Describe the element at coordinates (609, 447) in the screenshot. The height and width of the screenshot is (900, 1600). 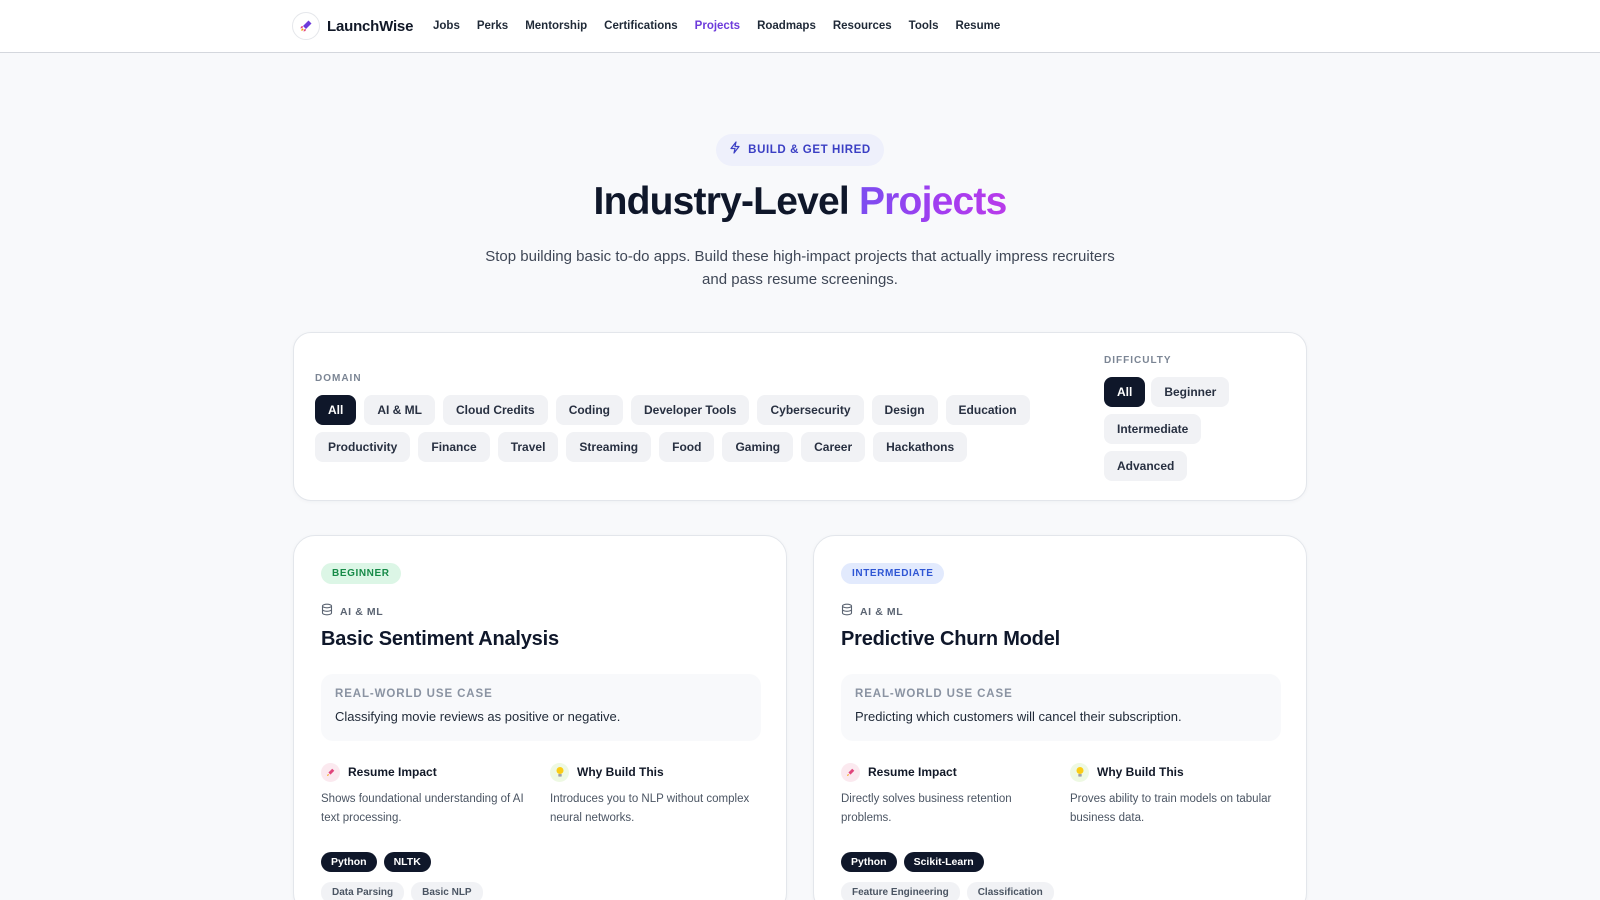
I see `domain-chip-streaming: Streaming` at that location.